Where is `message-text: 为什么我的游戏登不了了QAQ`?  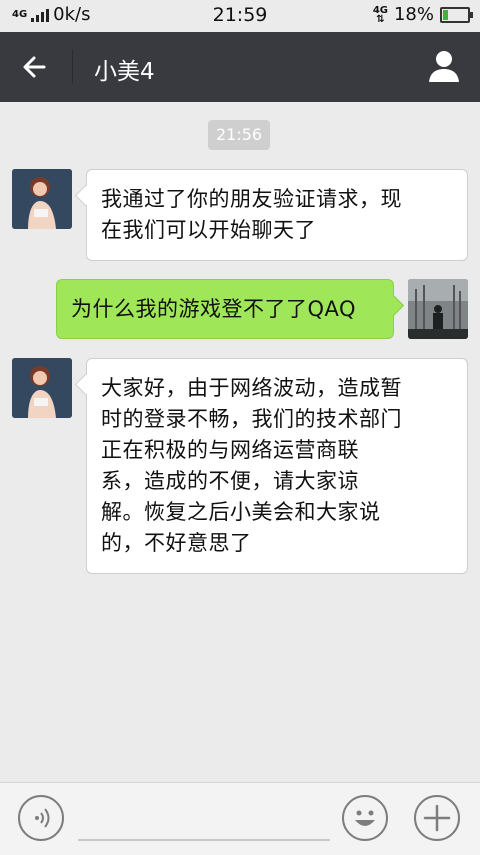 message-text: 为什么我的游戏登不了了QAQ is located at coordinates (214, 309).